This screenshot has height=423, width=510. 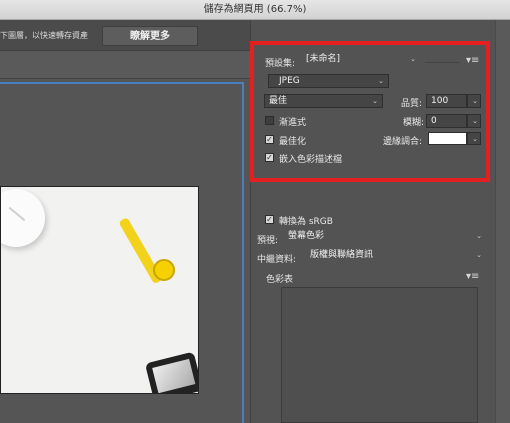 What do you see at coordinates (379, 355) in the screenshot?
I see `color-table` at bounding box center [379, 355].